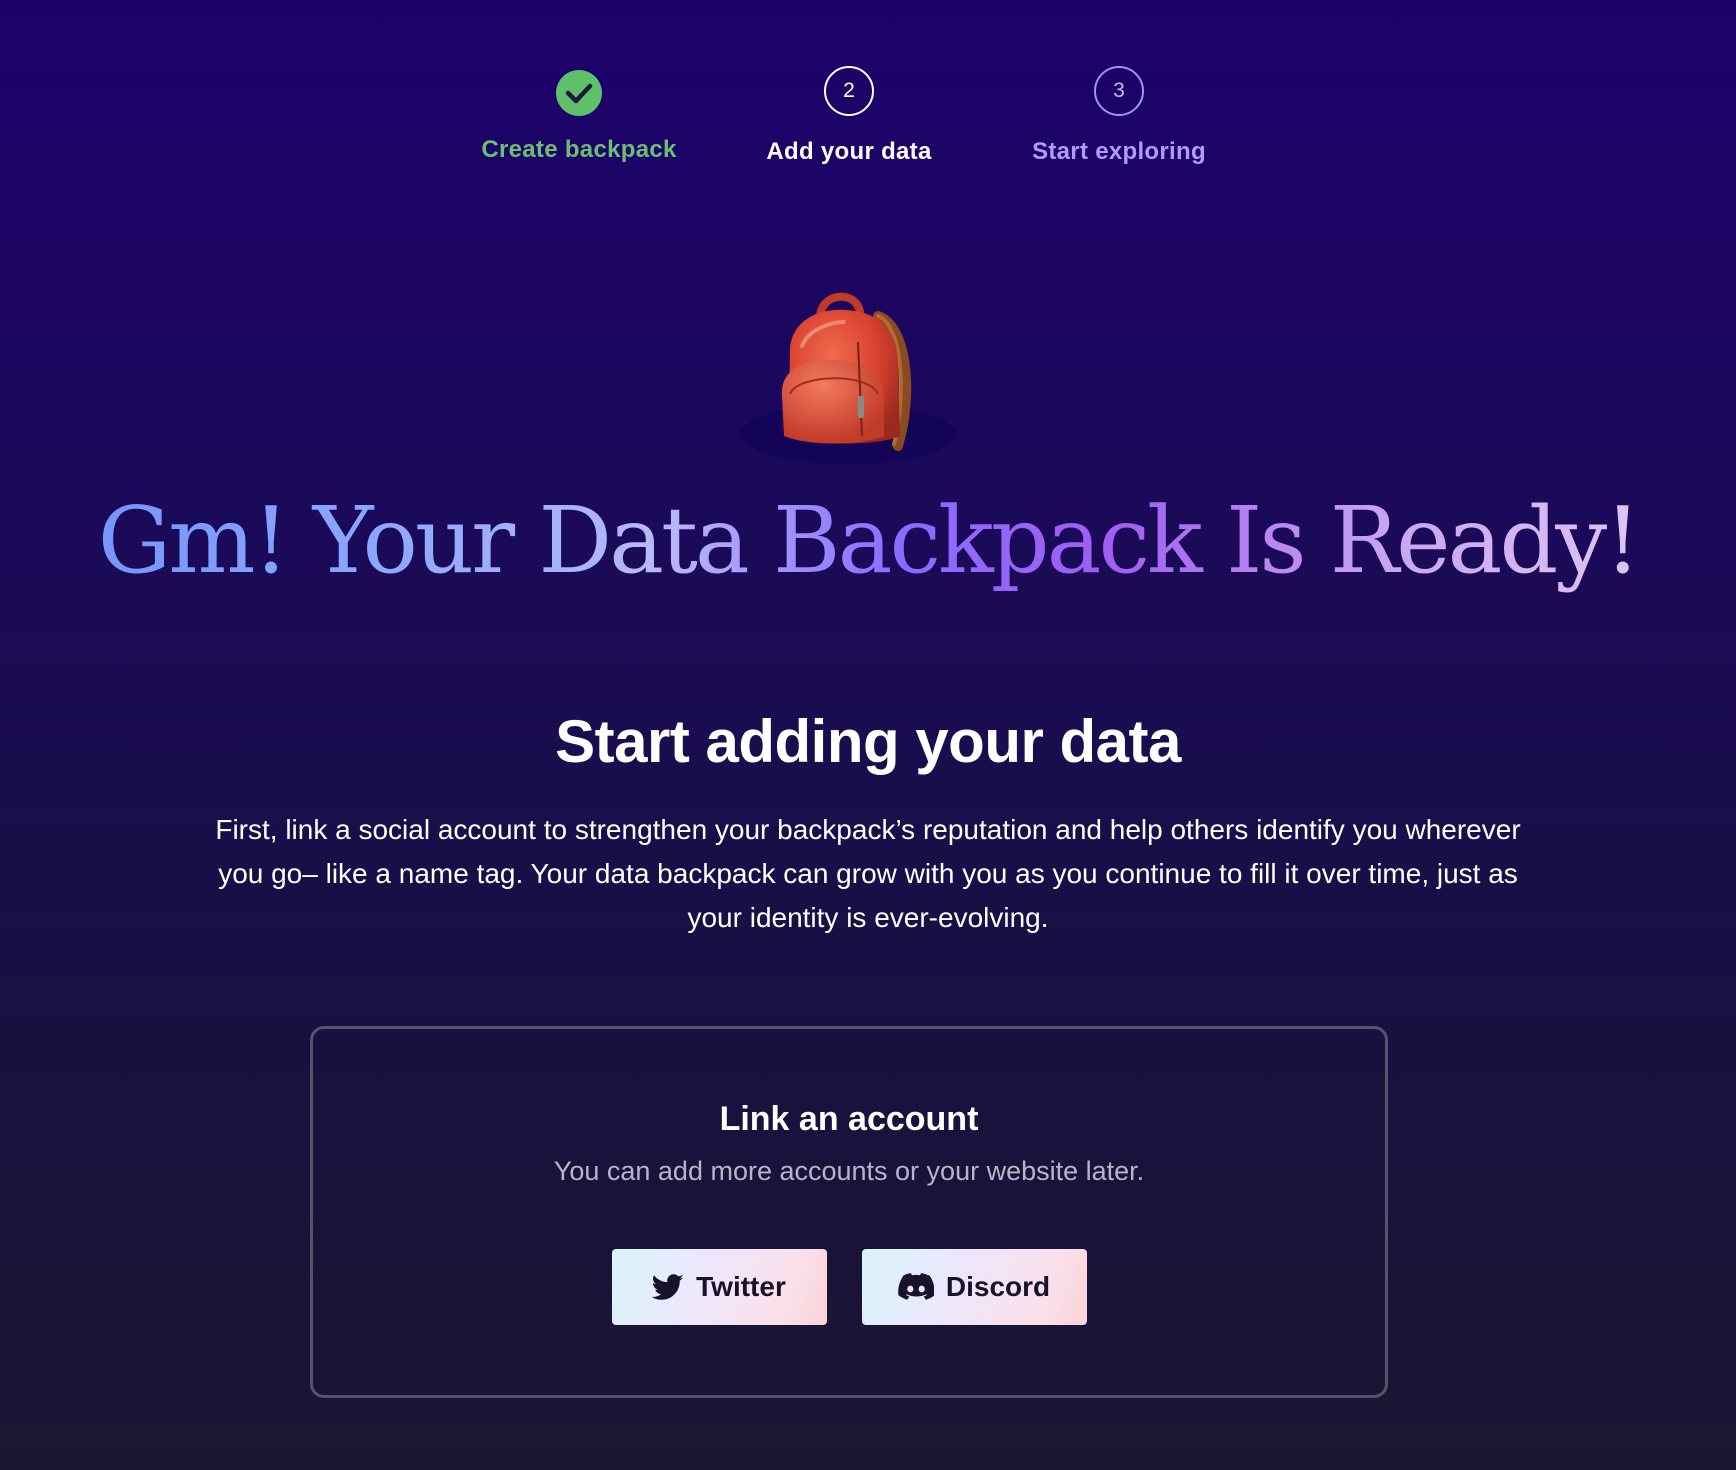  Describe the element at coordinates (849, 91) in the screenshot. I see `step-number-marker: 2` at that location.